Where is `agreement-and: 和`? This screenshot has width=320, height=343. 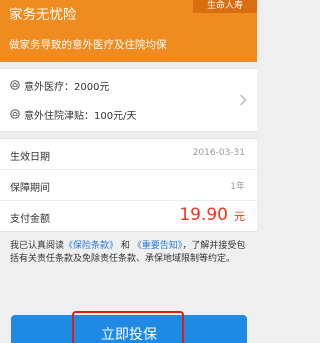 agreement-and: 和 is located at coordinates (125, 246).